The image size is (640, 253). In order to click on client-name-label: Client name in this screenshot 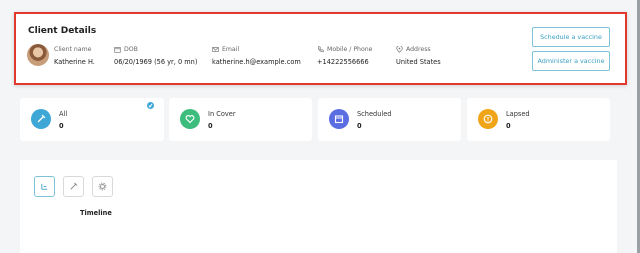, I will do `click(73, 49)`.